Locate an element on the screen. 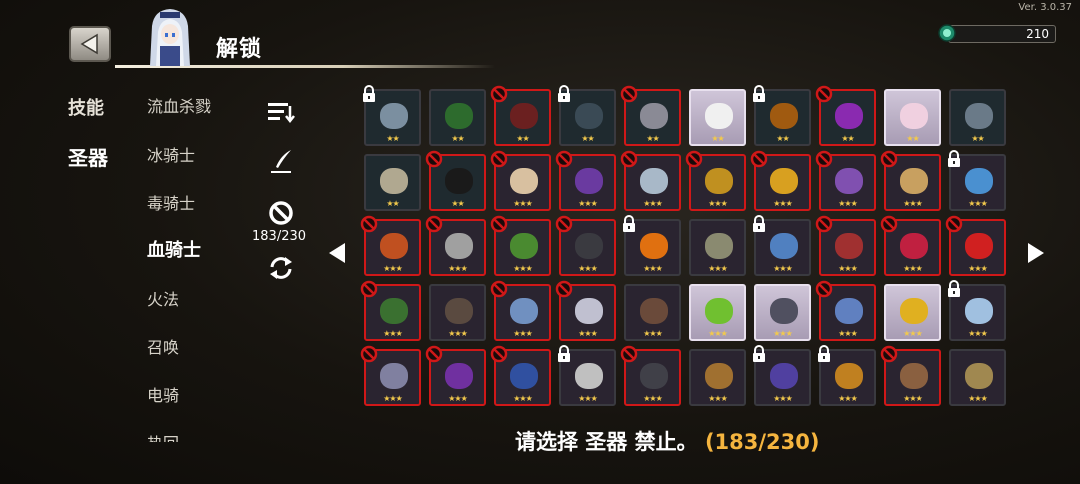 Image resolution: width=1080 pixels, height=484 pixels. class-blood-knight: 血骑士 is located at coordinates (174, 249).